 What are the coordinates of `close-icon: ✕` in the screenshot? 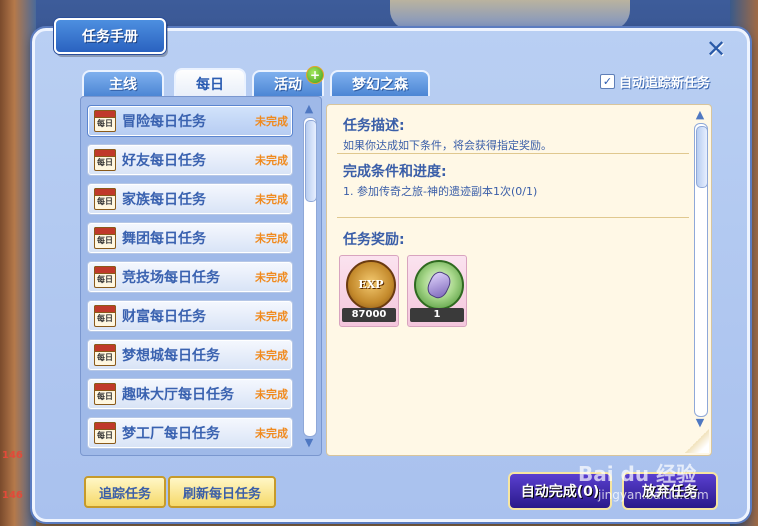 It's located at (716, 49).